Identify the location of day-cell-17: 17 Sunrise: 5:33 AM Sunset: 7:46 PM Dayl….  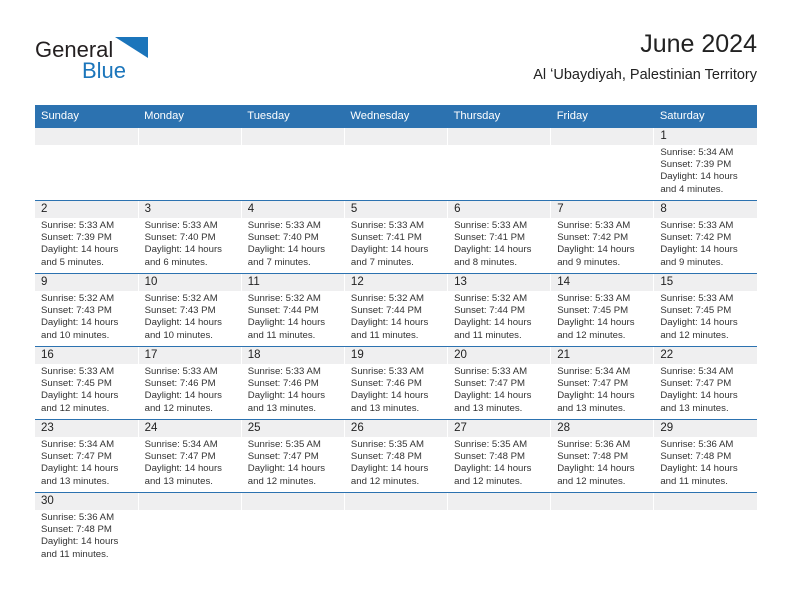
(190, 383).